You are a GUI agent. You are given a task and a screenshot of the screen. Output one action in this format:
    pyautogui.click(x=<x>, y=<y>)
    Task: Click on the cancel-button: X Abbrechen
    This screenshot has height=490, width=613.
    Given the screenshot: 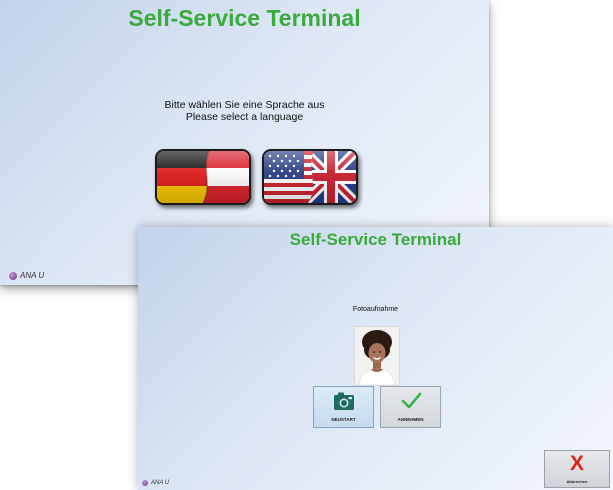 What is the action you would take?
    pyautogui.click(x=577, y=469)
    